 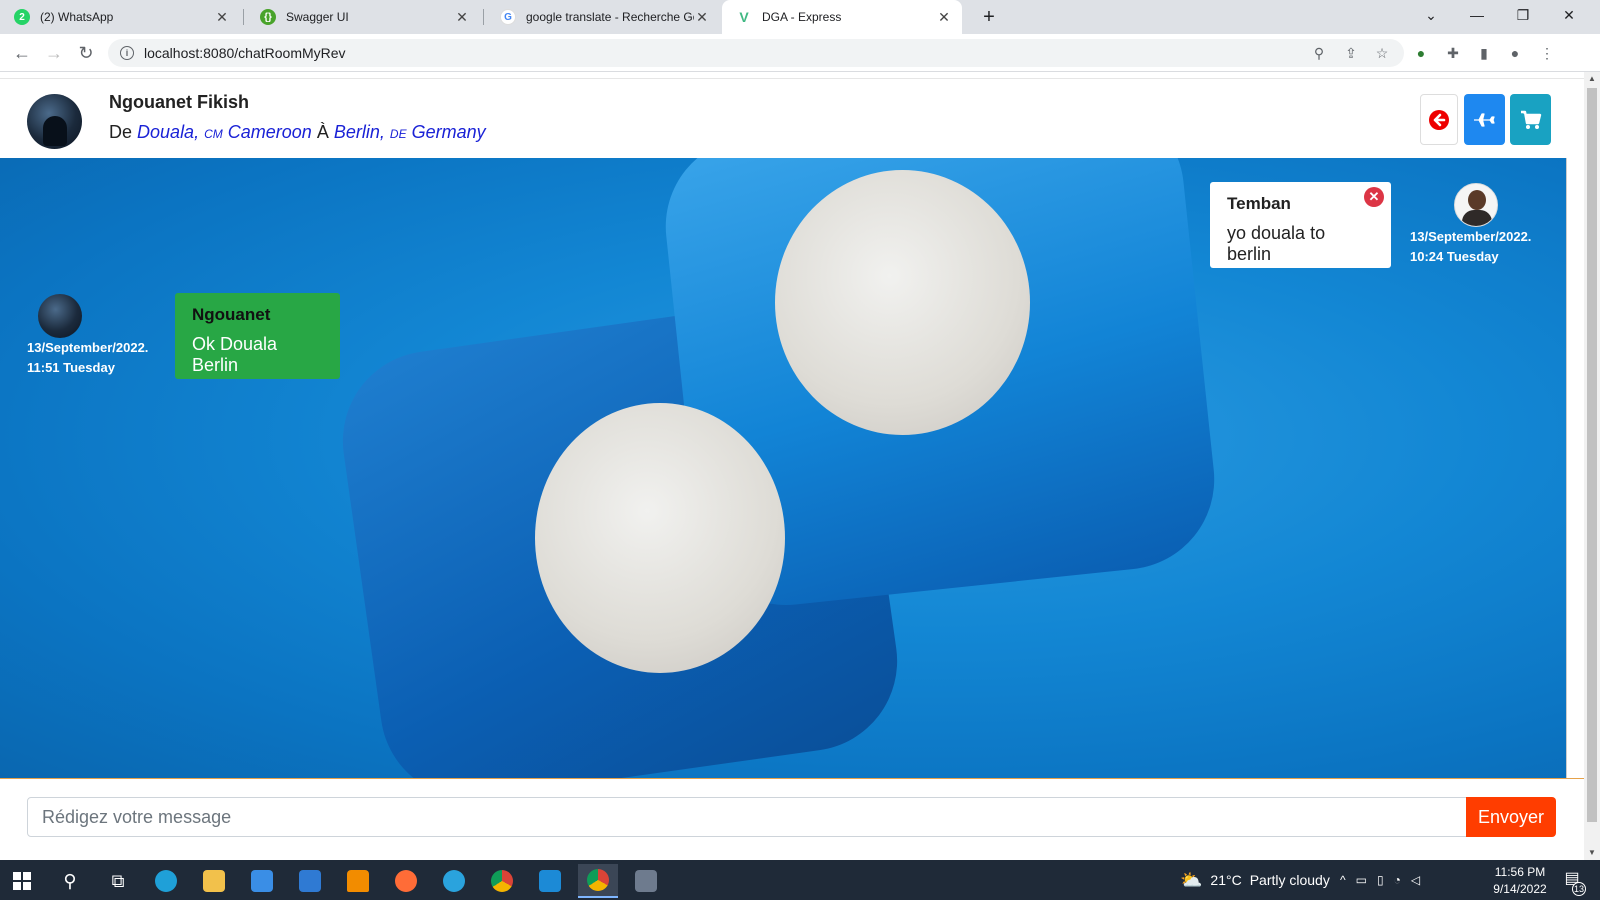 I want to click on telegram-icon, so click(x=454, y=881).